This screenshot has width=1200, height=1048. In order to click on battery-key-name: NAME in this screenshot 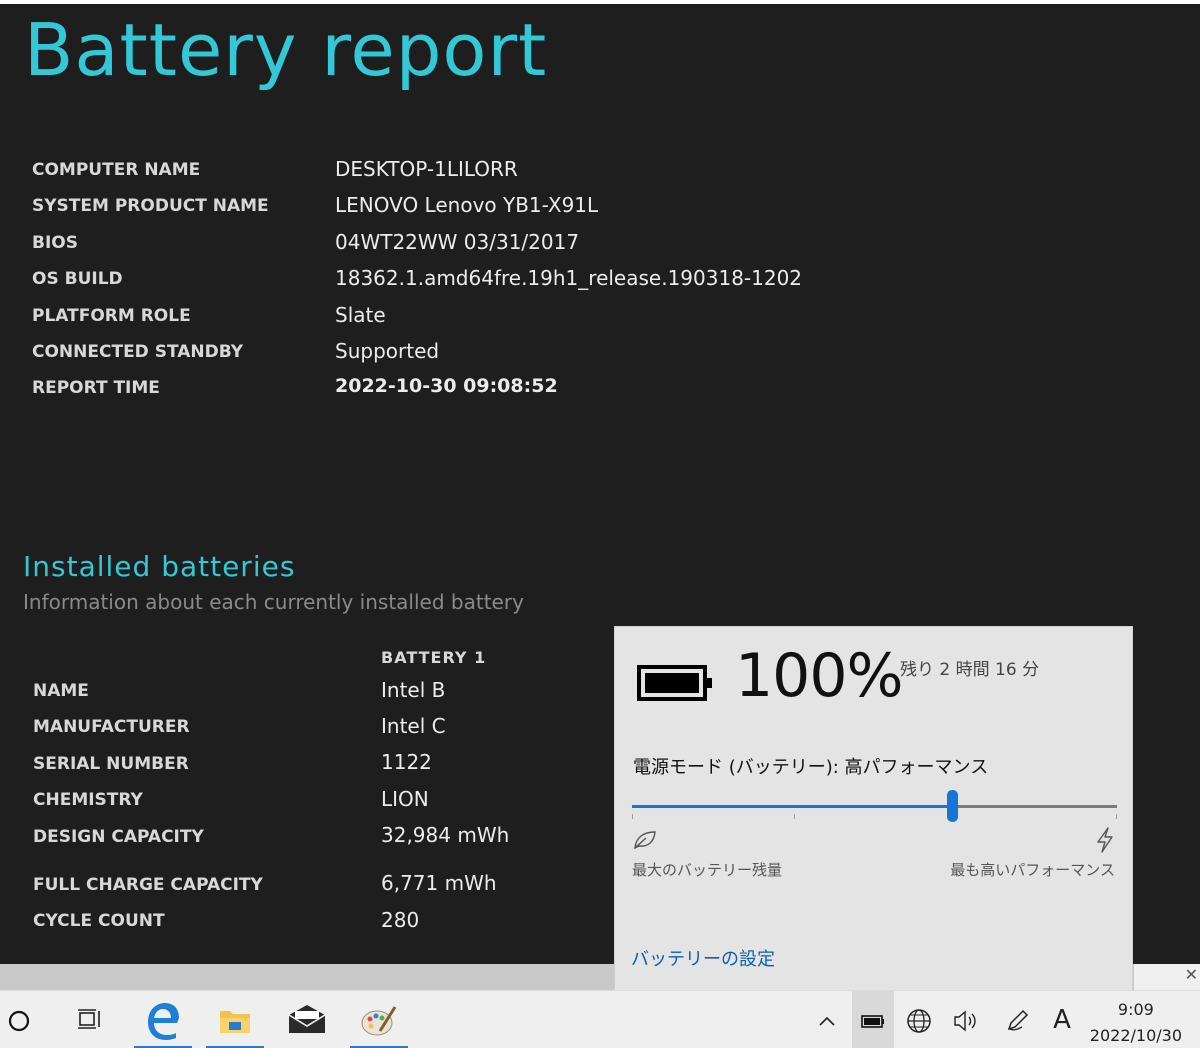, I will do `click(61, 691)`.